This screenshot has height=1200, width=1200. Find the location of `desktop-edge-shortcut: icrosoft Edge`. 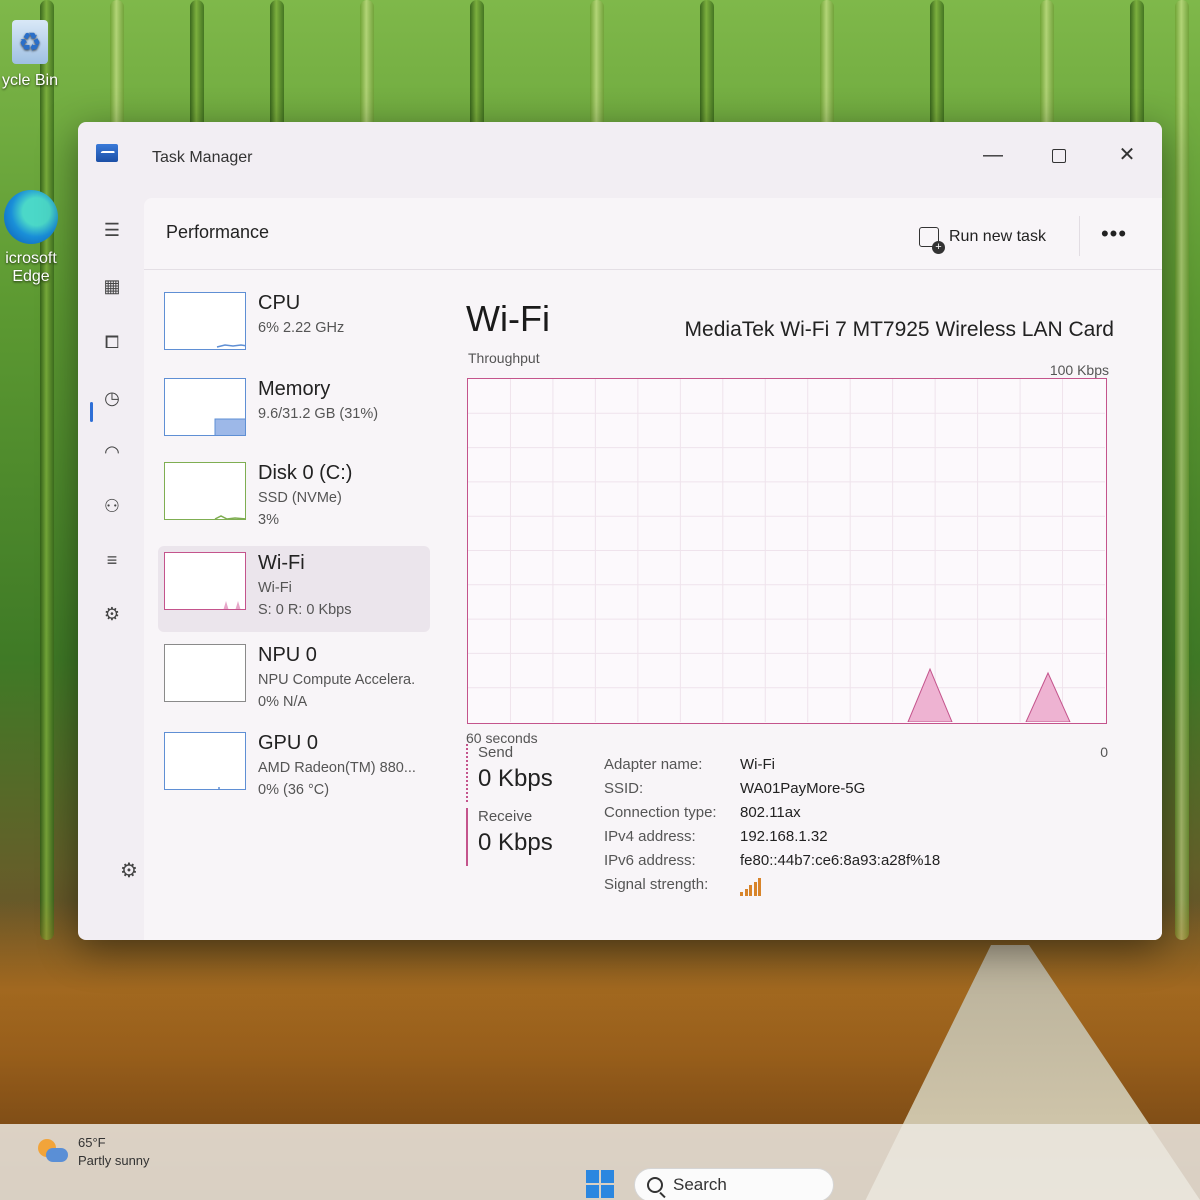

desktop-edge-shortcut: icrosoft Edge is located at coordinates (31, 238).